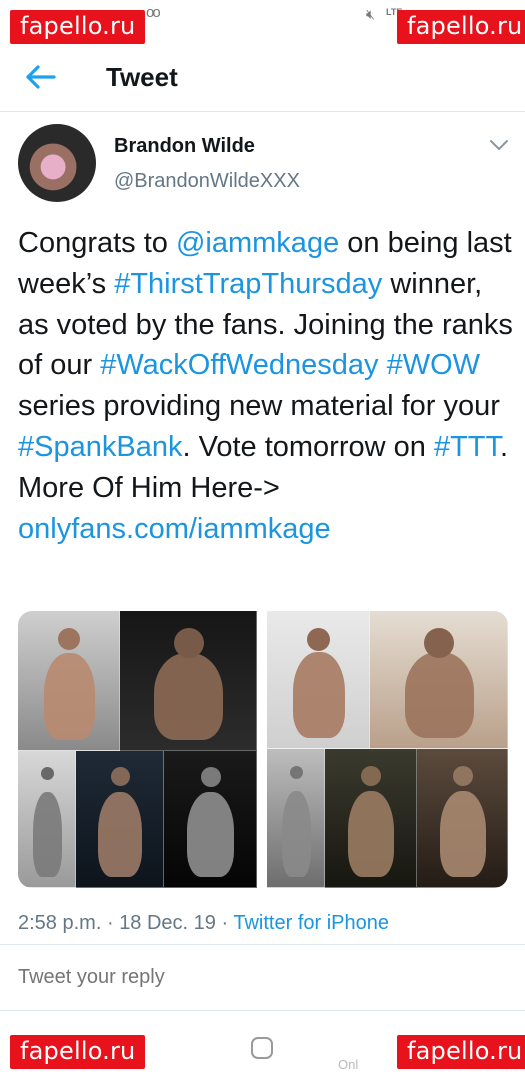  What do you see at coordinates (184, 146) in the screenshot?
I see `author-name: Brandon Wilde` at bounding box center [184, 146].